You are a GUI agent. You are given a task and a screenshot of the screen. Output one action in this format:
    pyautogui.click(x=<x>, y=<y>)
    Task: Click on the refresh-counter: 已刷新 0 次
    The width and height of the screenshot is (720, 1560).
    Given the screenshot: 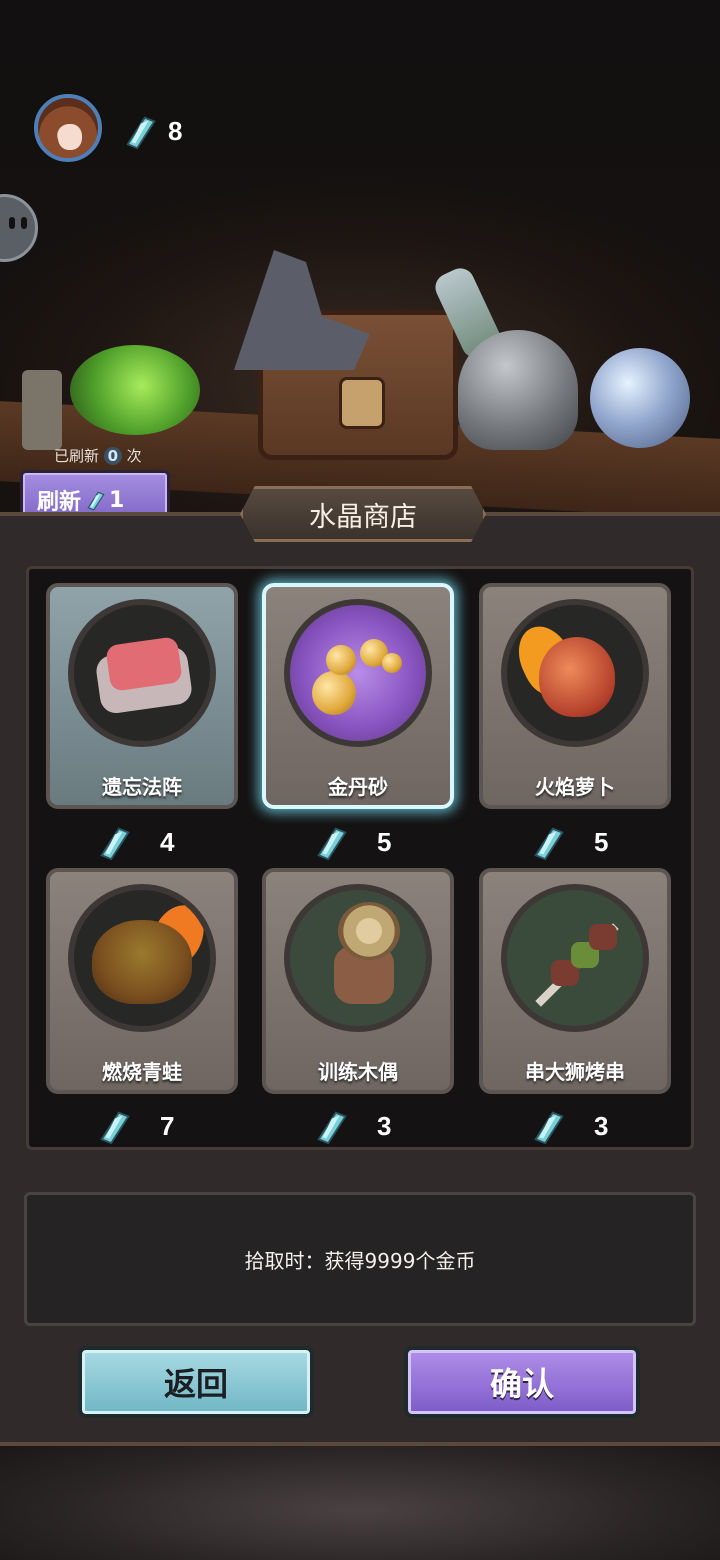 What is the action you would take?
    pyautogui.click(x=98, y=455)
    